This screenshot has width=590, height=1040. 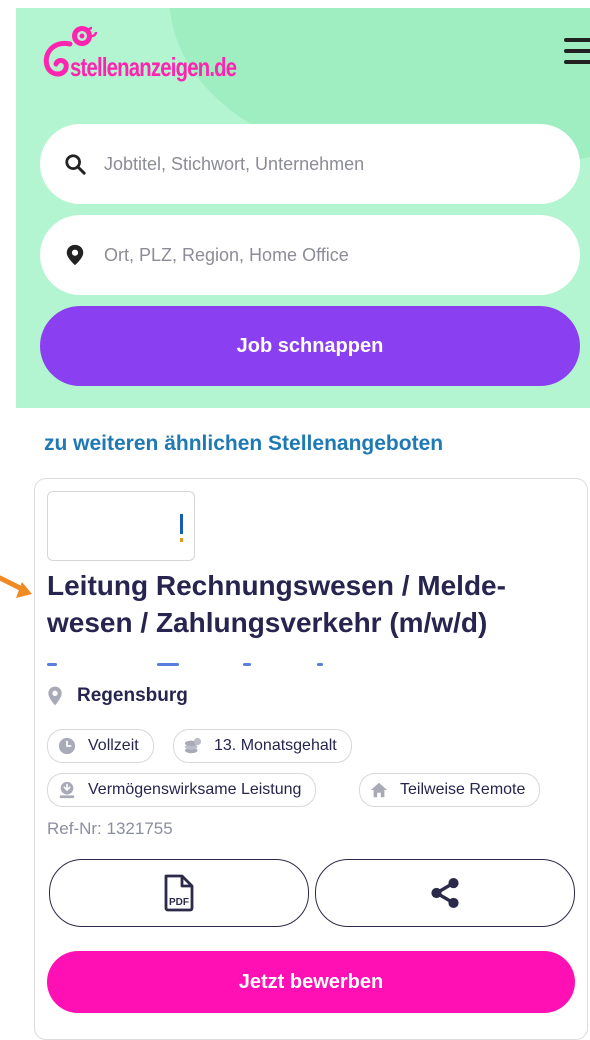 I want to click on annotation-arrow-icon, so click(x=16, y=586).